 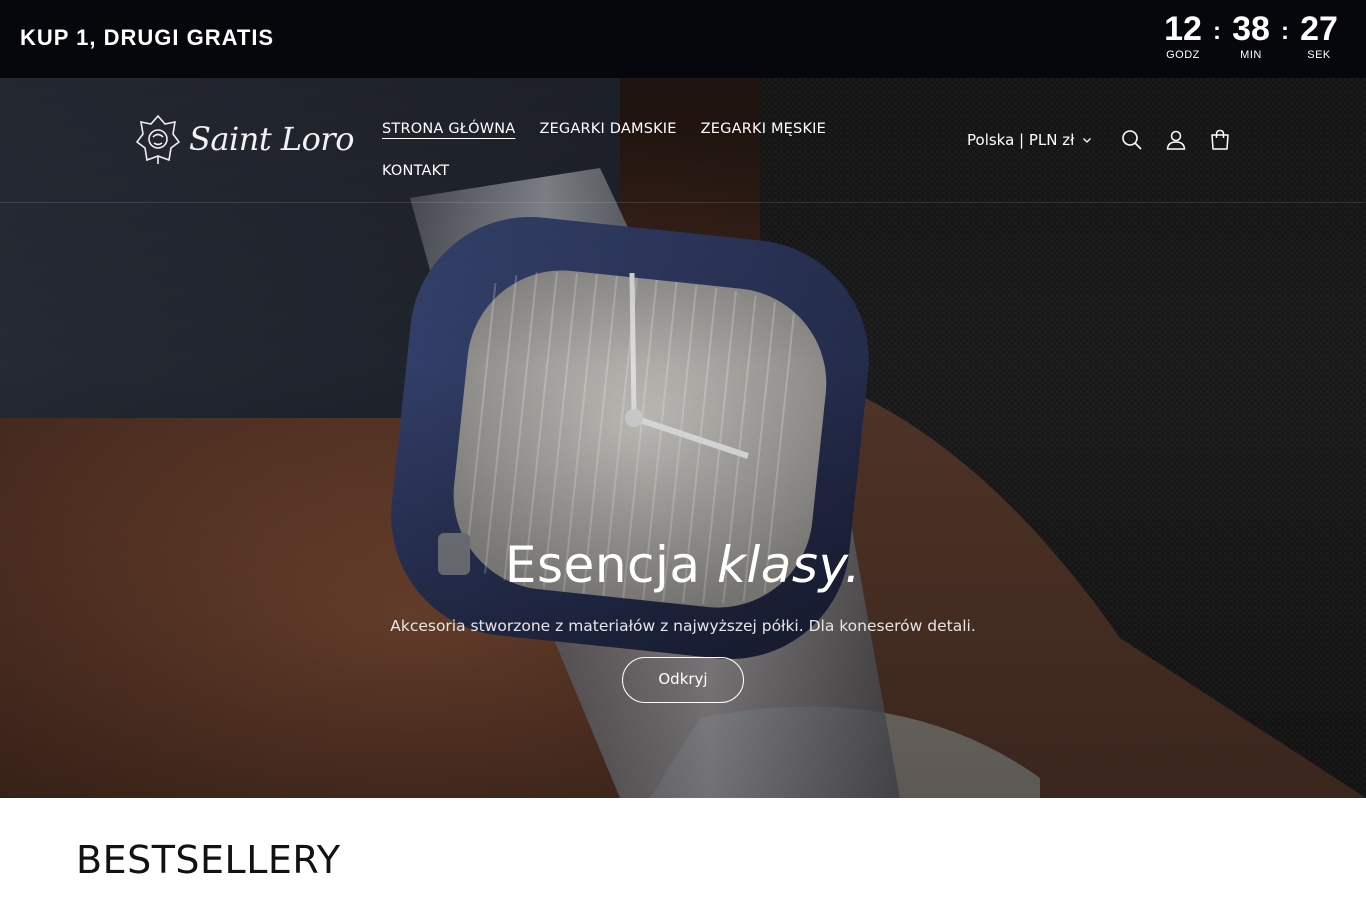 I want to click on countdown-seconds-label: SEK, so click(x=1319, y=55).